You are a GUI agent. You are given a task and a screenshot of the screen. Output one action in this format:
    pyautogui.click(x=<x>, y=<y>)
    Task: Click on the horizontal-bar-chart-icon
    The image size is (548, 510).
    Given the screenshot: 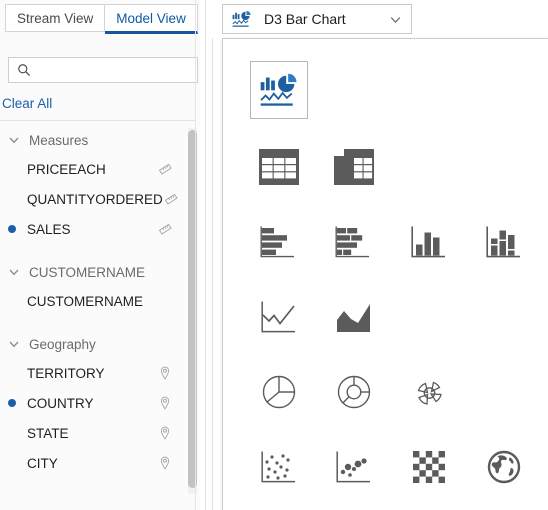 What is the action you would take?
    pyautogui.click(x=277, y=242)
    